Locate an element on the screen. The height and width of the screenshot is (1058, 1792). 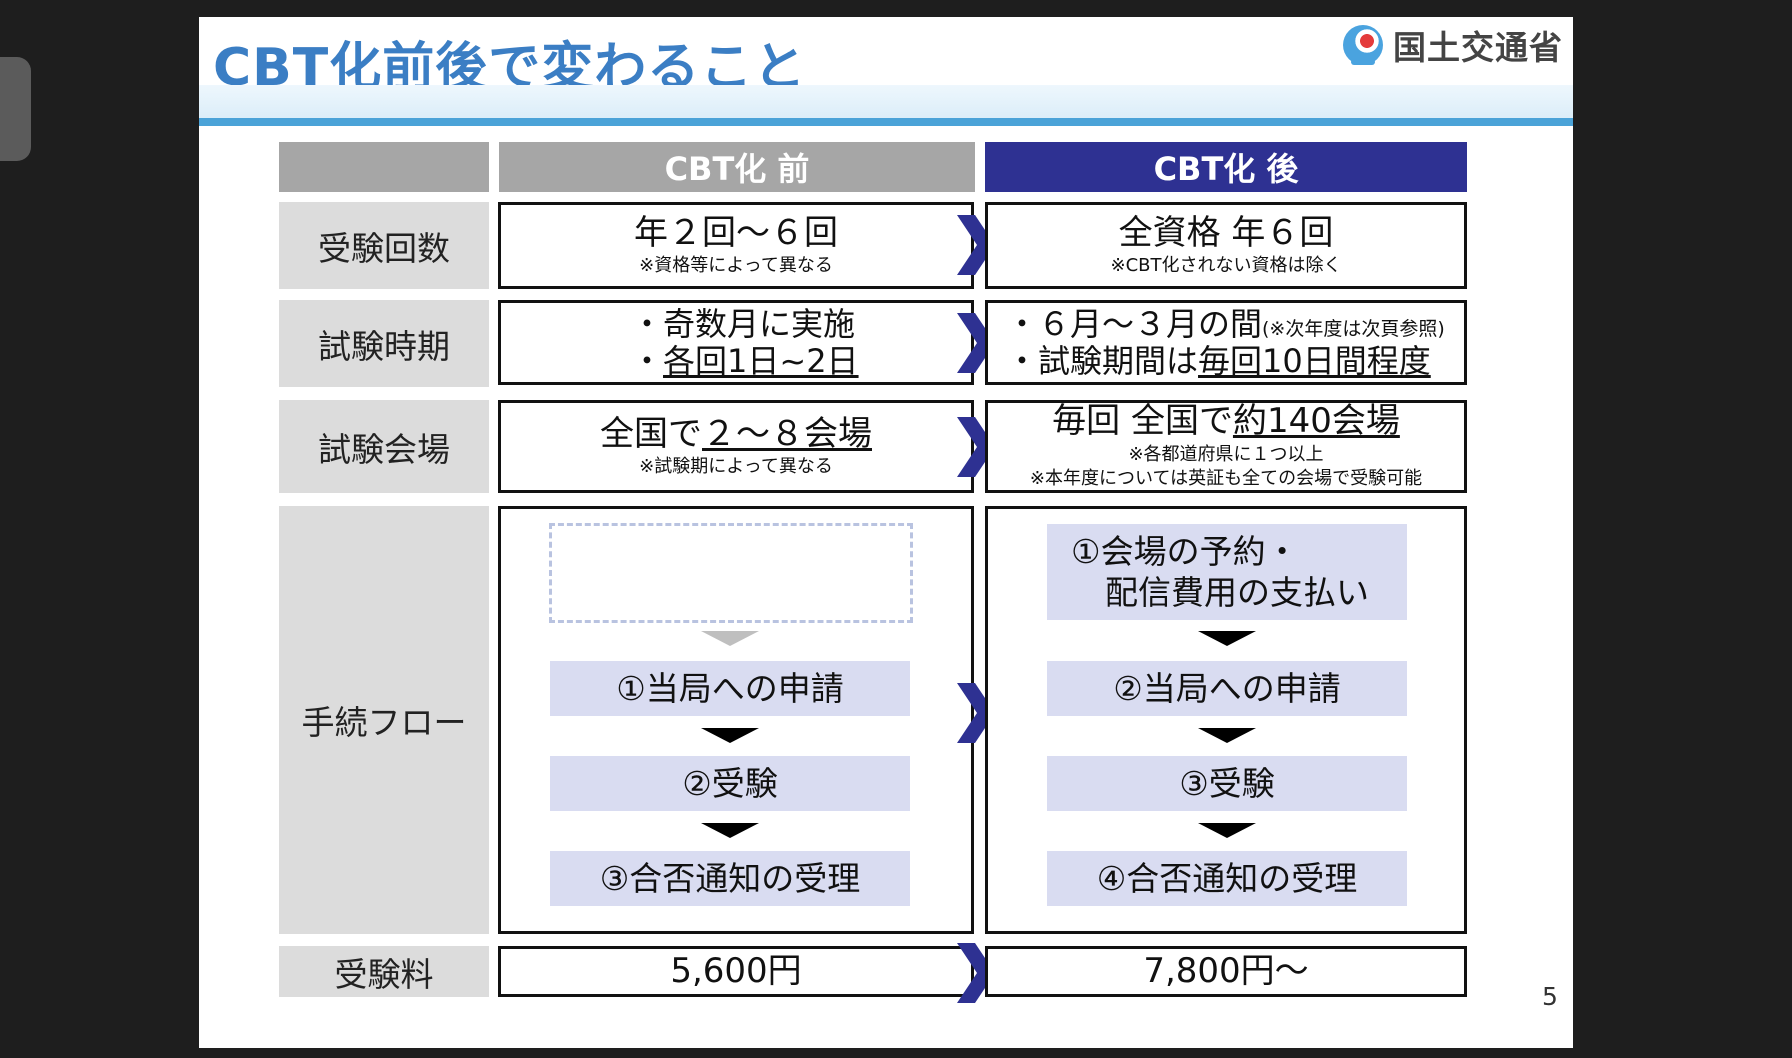
period-after-line1-main: ・６月～３月の間 is located at coordinates (1134, 323).